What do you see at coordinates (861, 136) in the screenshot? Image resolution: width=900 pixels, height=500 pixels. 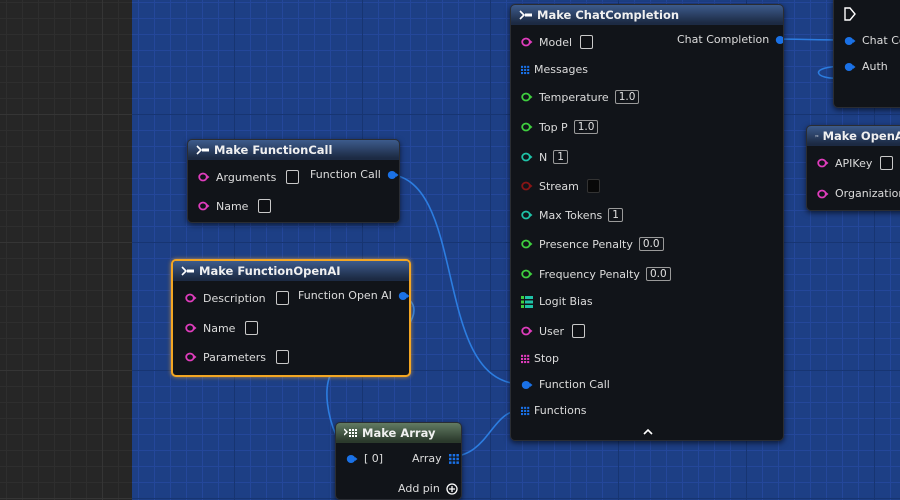 I see `node-title: Make OpenAIA` at bounding box center [861, 136].